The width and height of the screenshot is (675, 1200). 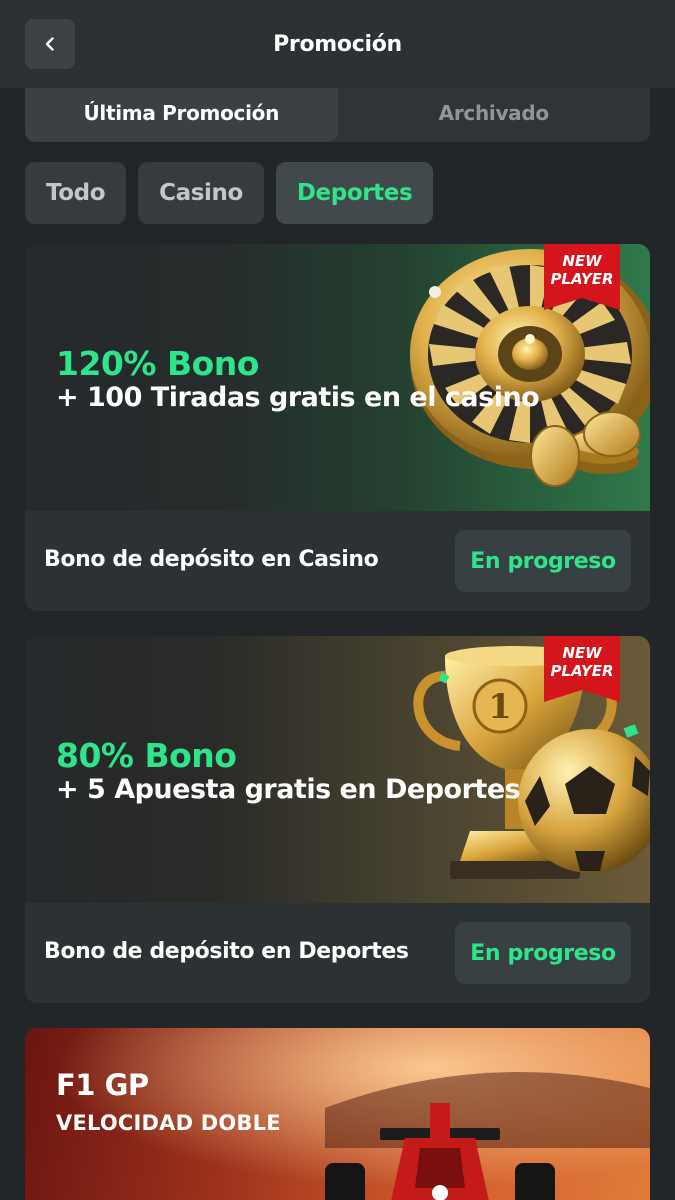 What do you see at coordinates (226, 951) in the screenshot?
I see `promo-label: Bono de depósito en Deportes` at bounding box center [226, 951].